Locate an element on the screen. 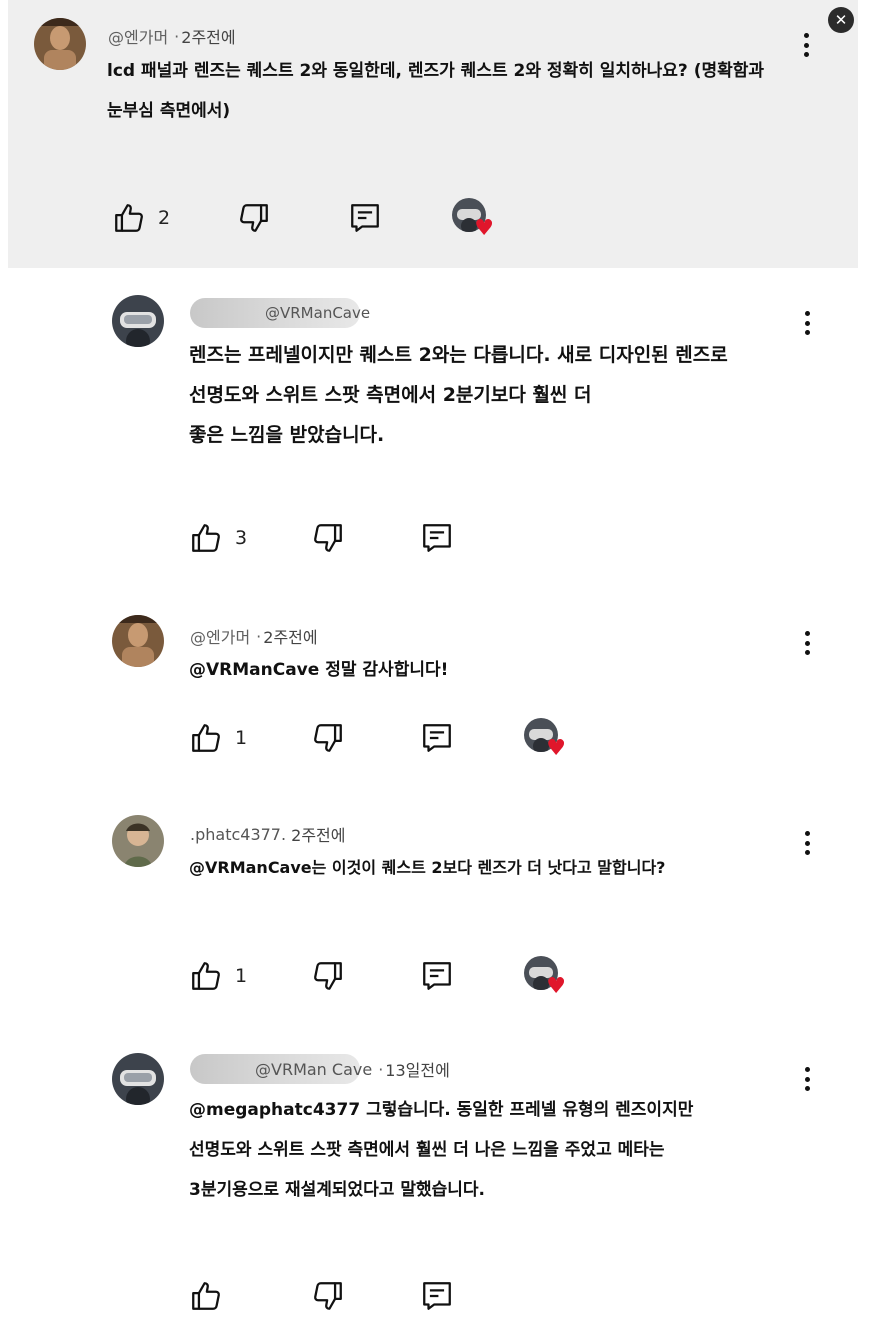 The width and height of the screenshot is (890, 1328). reply-comment: @엔가머 · 2주전에 @VRManCave 정말 감사합니다! 1 ♥ is located at coordinates (445, 695).